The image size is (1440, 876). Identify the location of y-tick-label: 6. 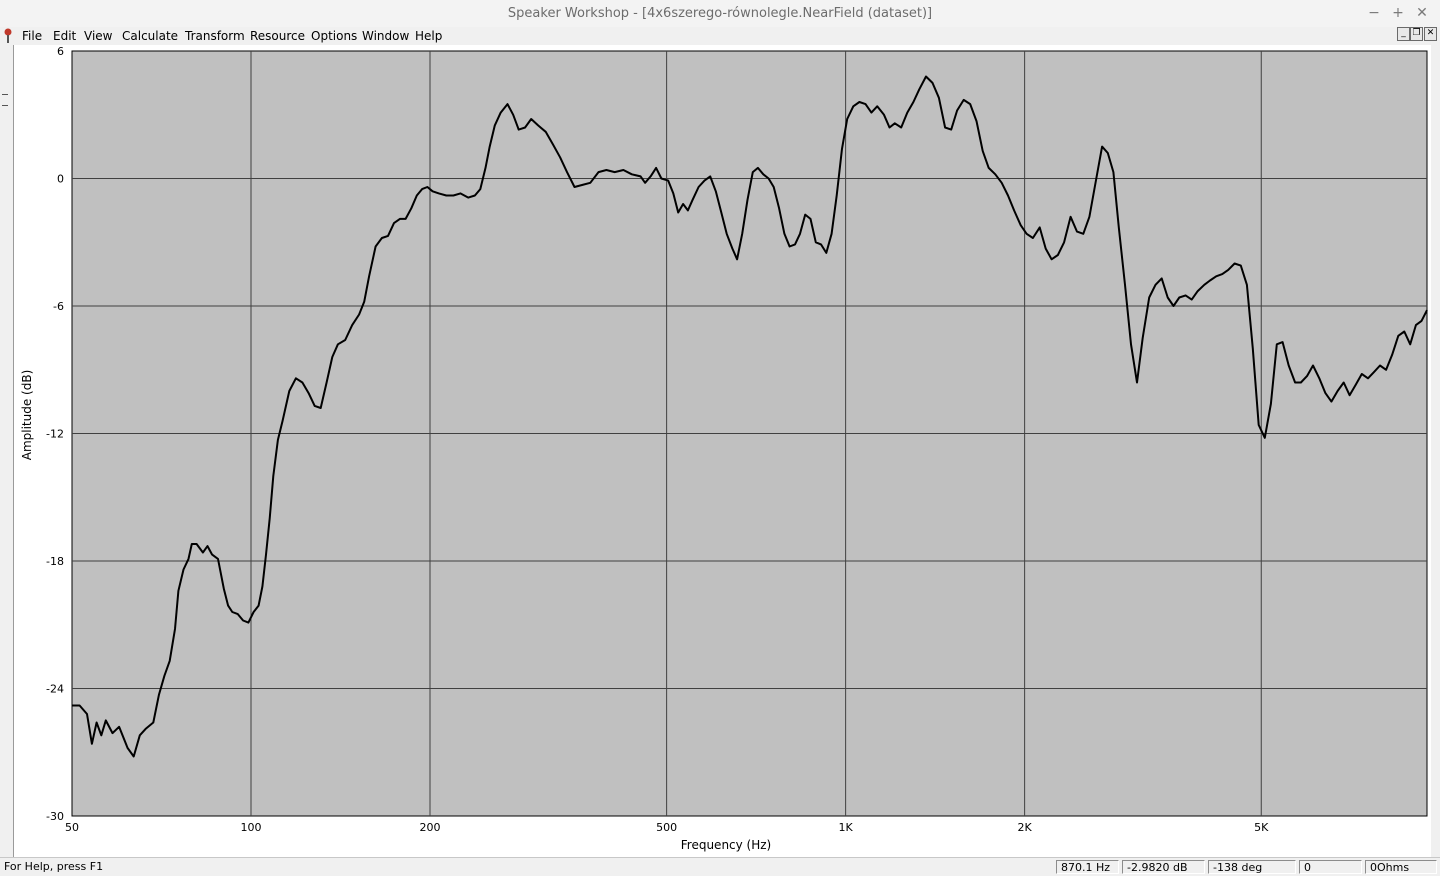
(60, 51).